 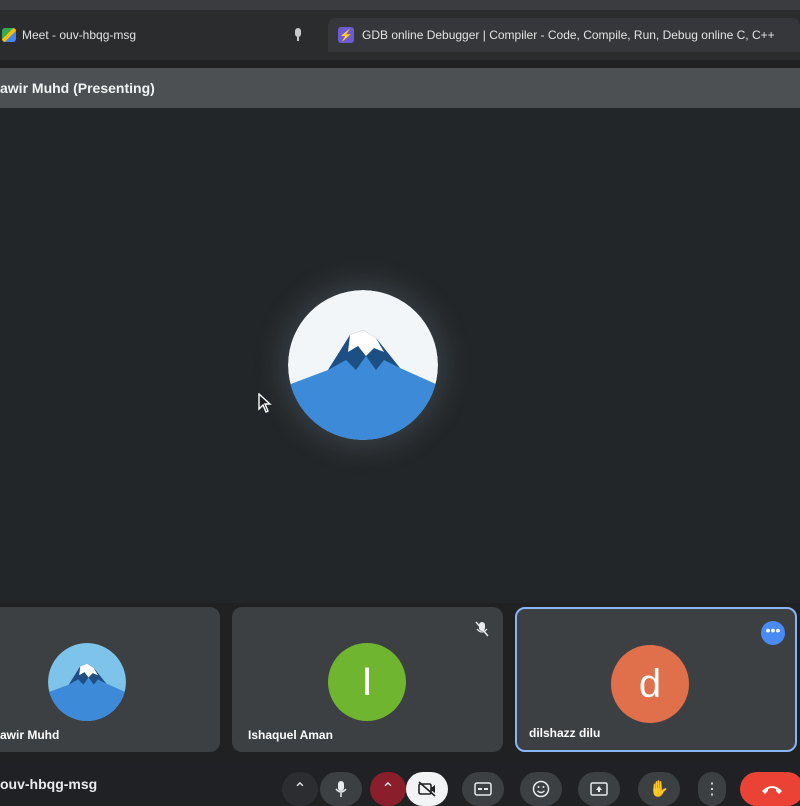 I want to click on participant-avatar-2: I, so click(x=367, y=682).